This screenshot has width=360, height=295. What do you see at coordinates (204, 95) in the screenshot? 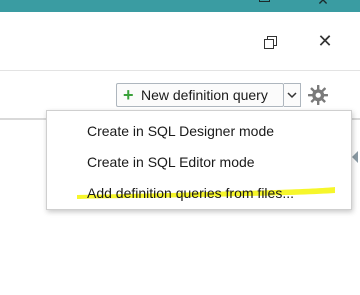
I see `new-definition-query-label: New definition query` at bounding box center [204, 95].